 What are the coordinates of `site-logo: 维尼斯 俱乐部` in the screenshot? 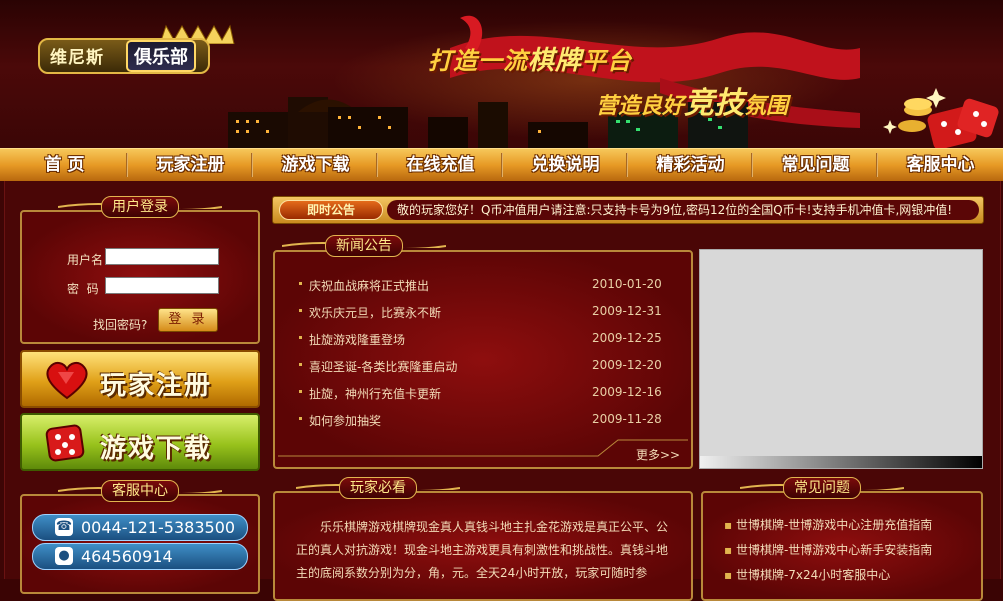 It's located at (136, 51).